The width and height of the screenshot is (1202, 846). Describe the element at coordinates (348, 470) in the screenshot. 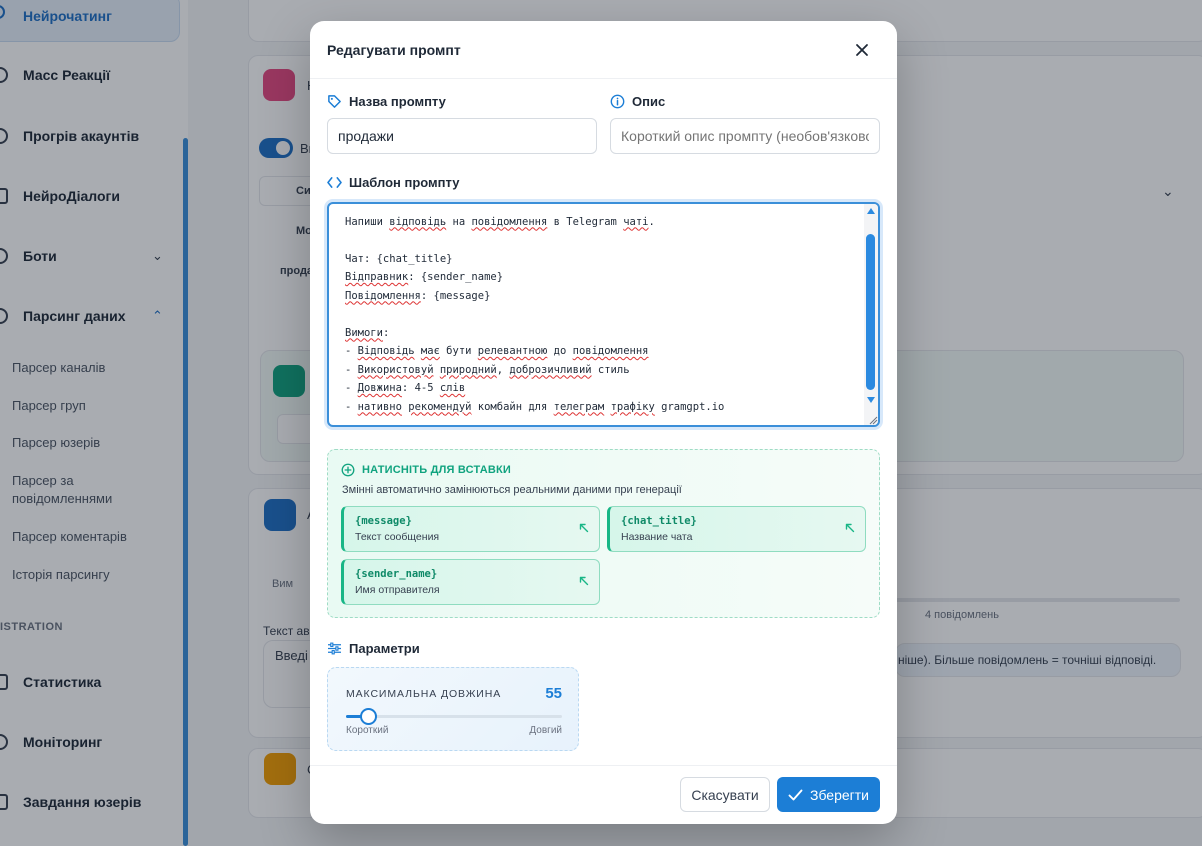

I see `plus-circle-icon` at that location.